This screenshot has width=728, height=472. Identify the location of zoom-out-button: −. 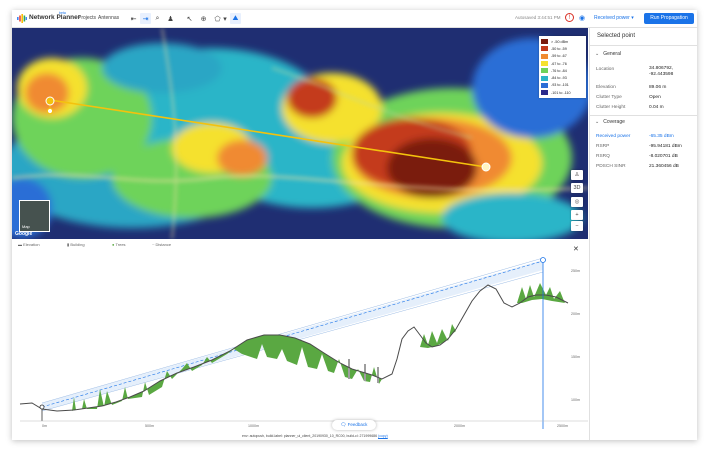
(577, 226).